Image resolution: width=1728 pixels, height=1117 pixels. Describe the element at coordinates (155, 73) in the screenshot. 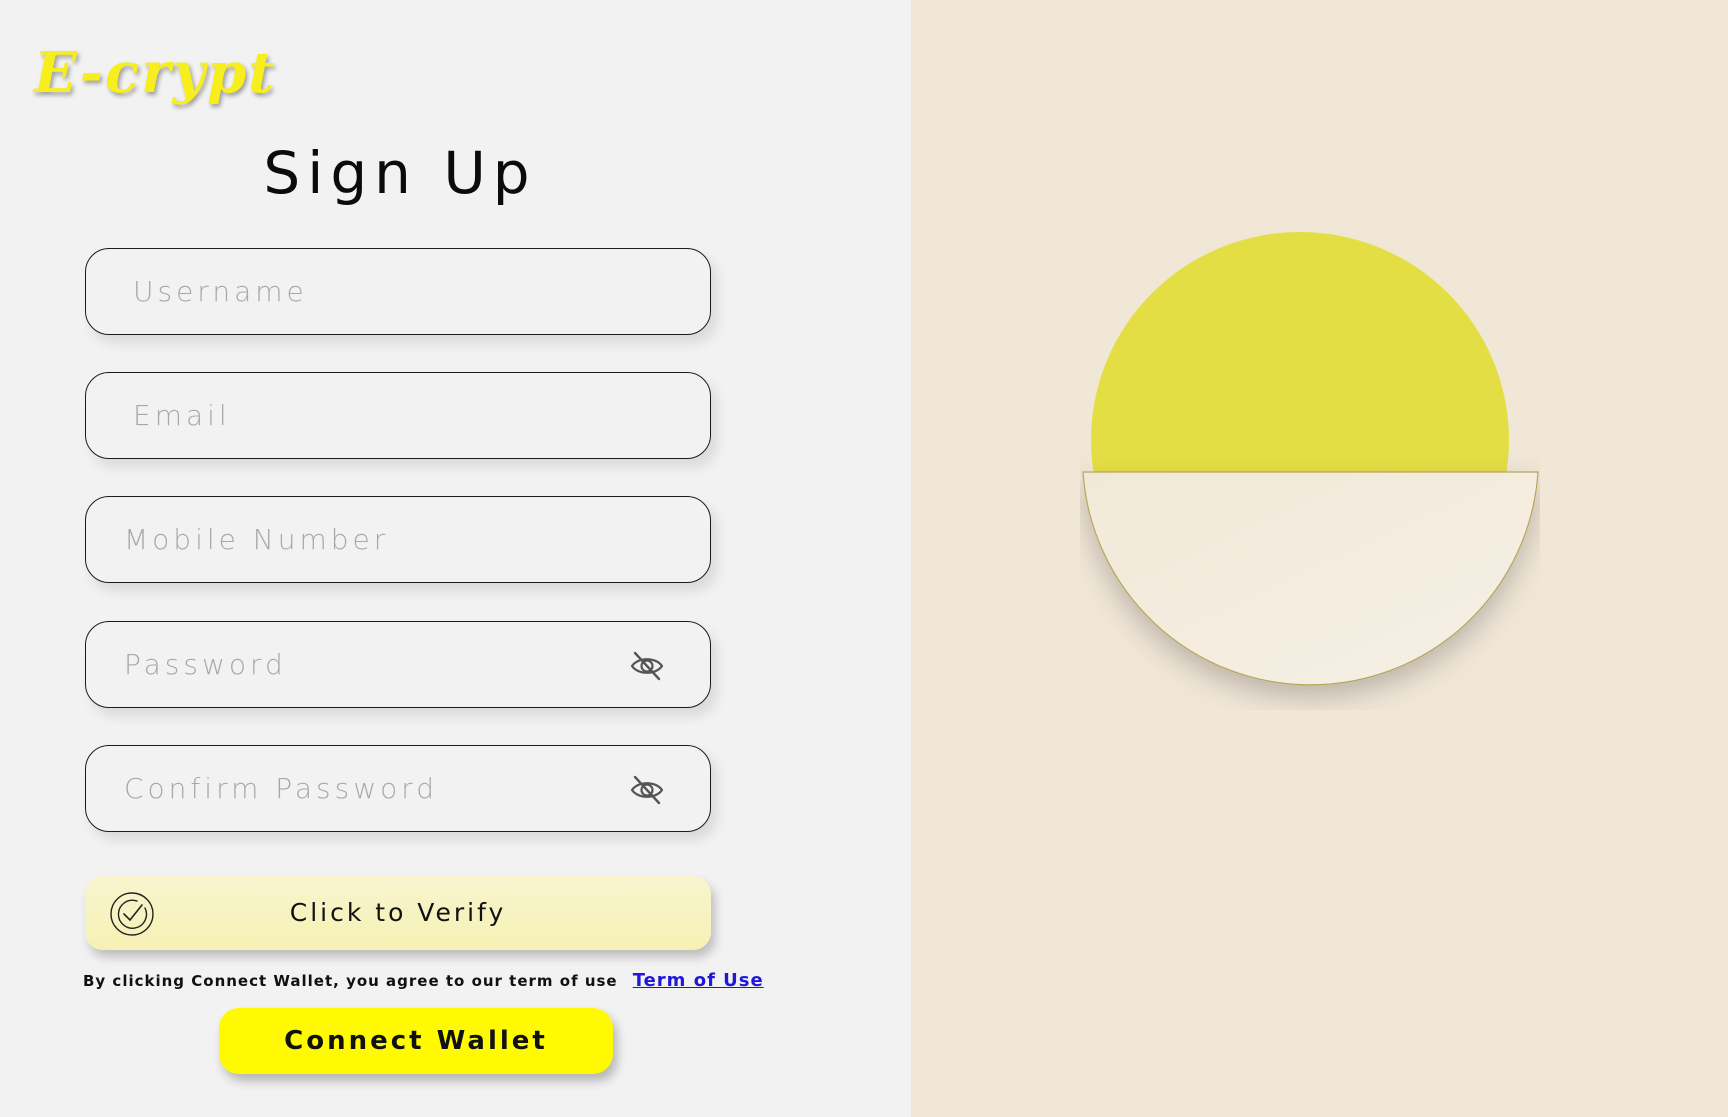

I see `logo: E-crypt` at that location.